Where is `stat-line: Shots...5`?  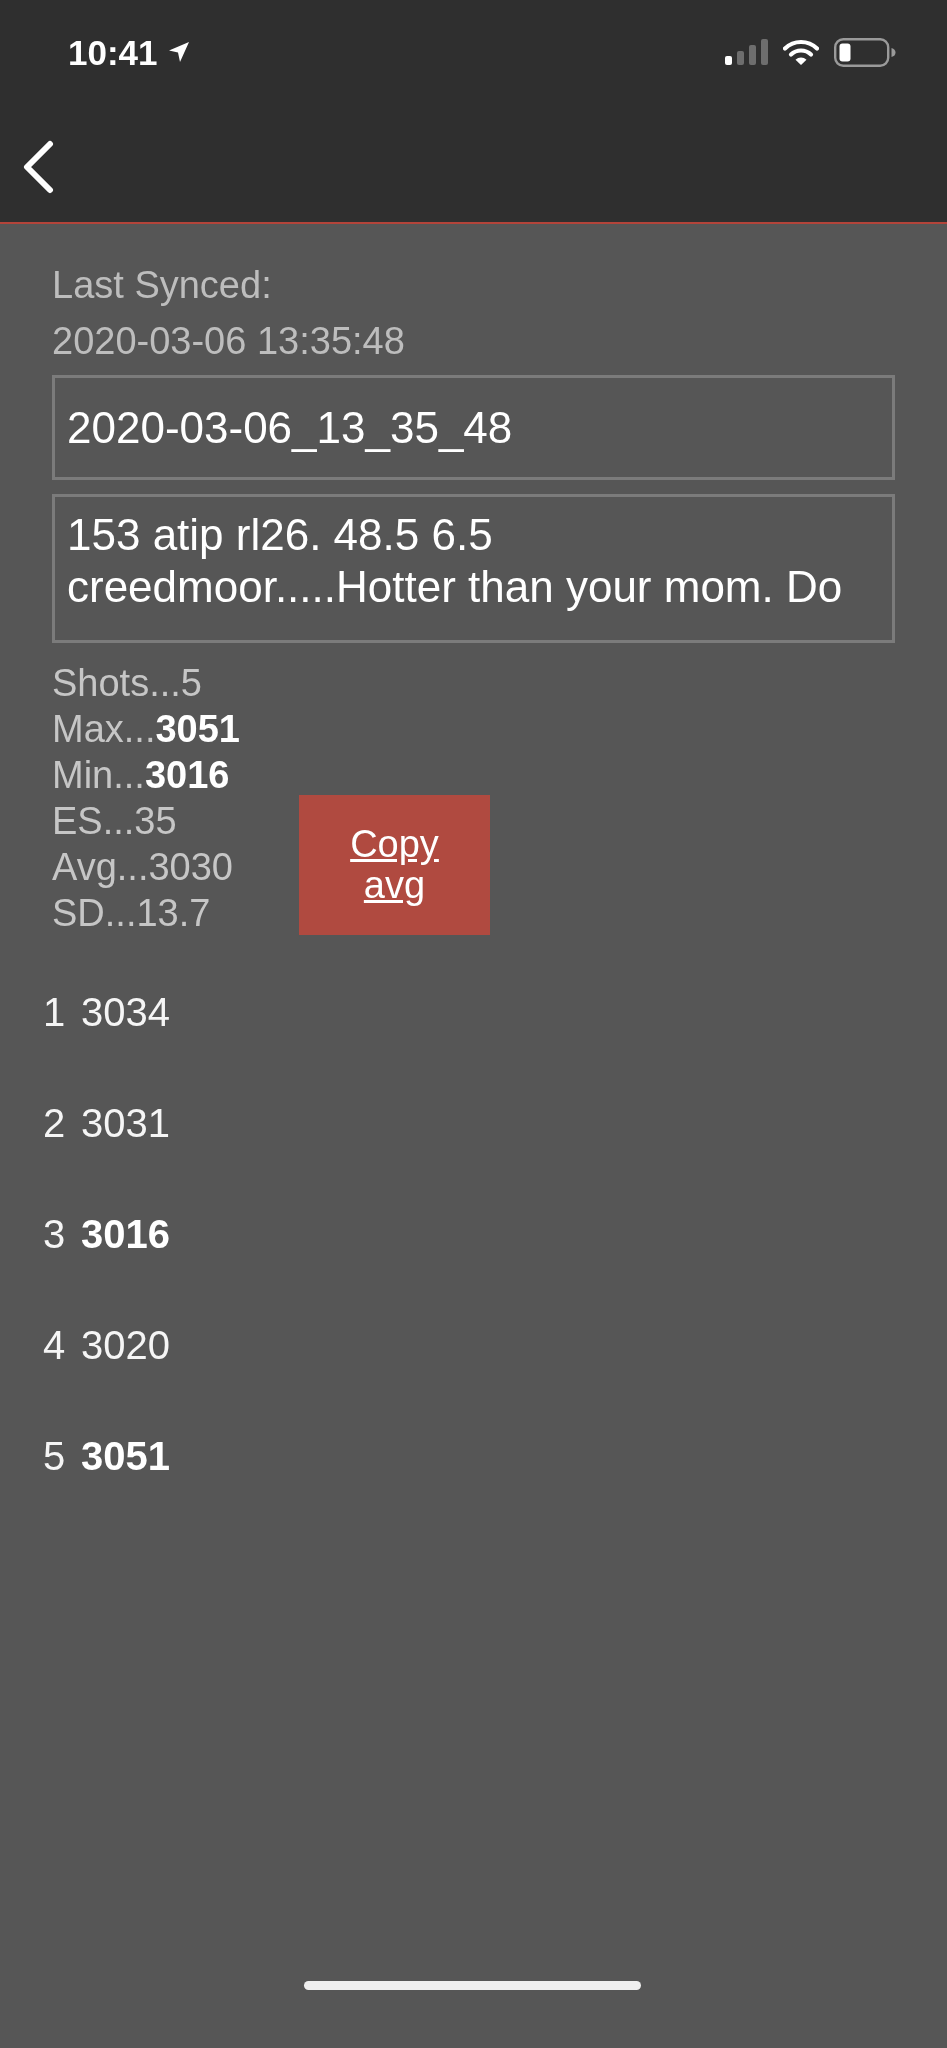
stat-line: Shots...5 is located at coordinates (127, 683).